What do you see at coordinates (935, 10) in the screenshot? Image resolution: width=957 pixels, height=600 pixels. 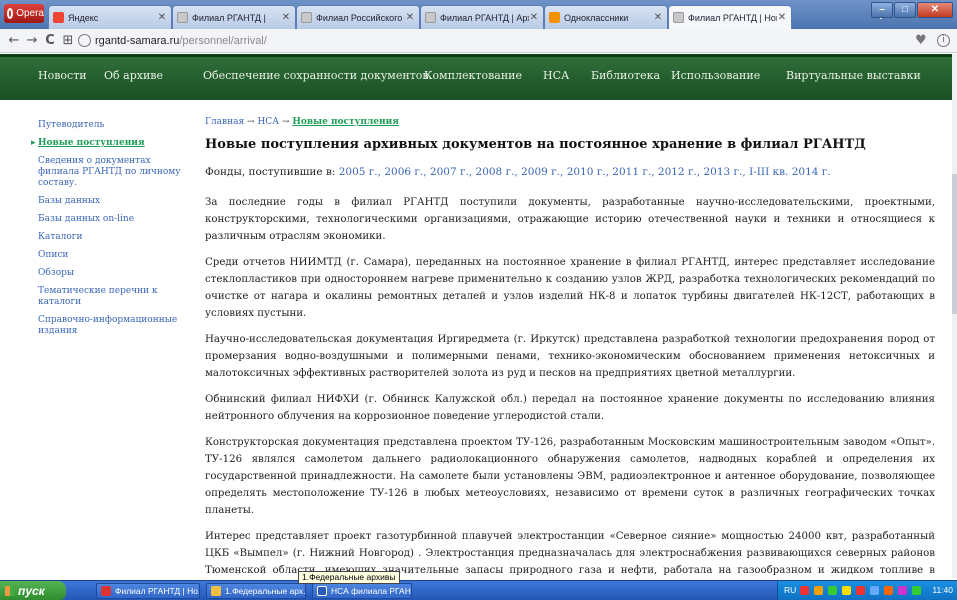 I see `close-window-button: ✕` at bounding box center [935, 10].